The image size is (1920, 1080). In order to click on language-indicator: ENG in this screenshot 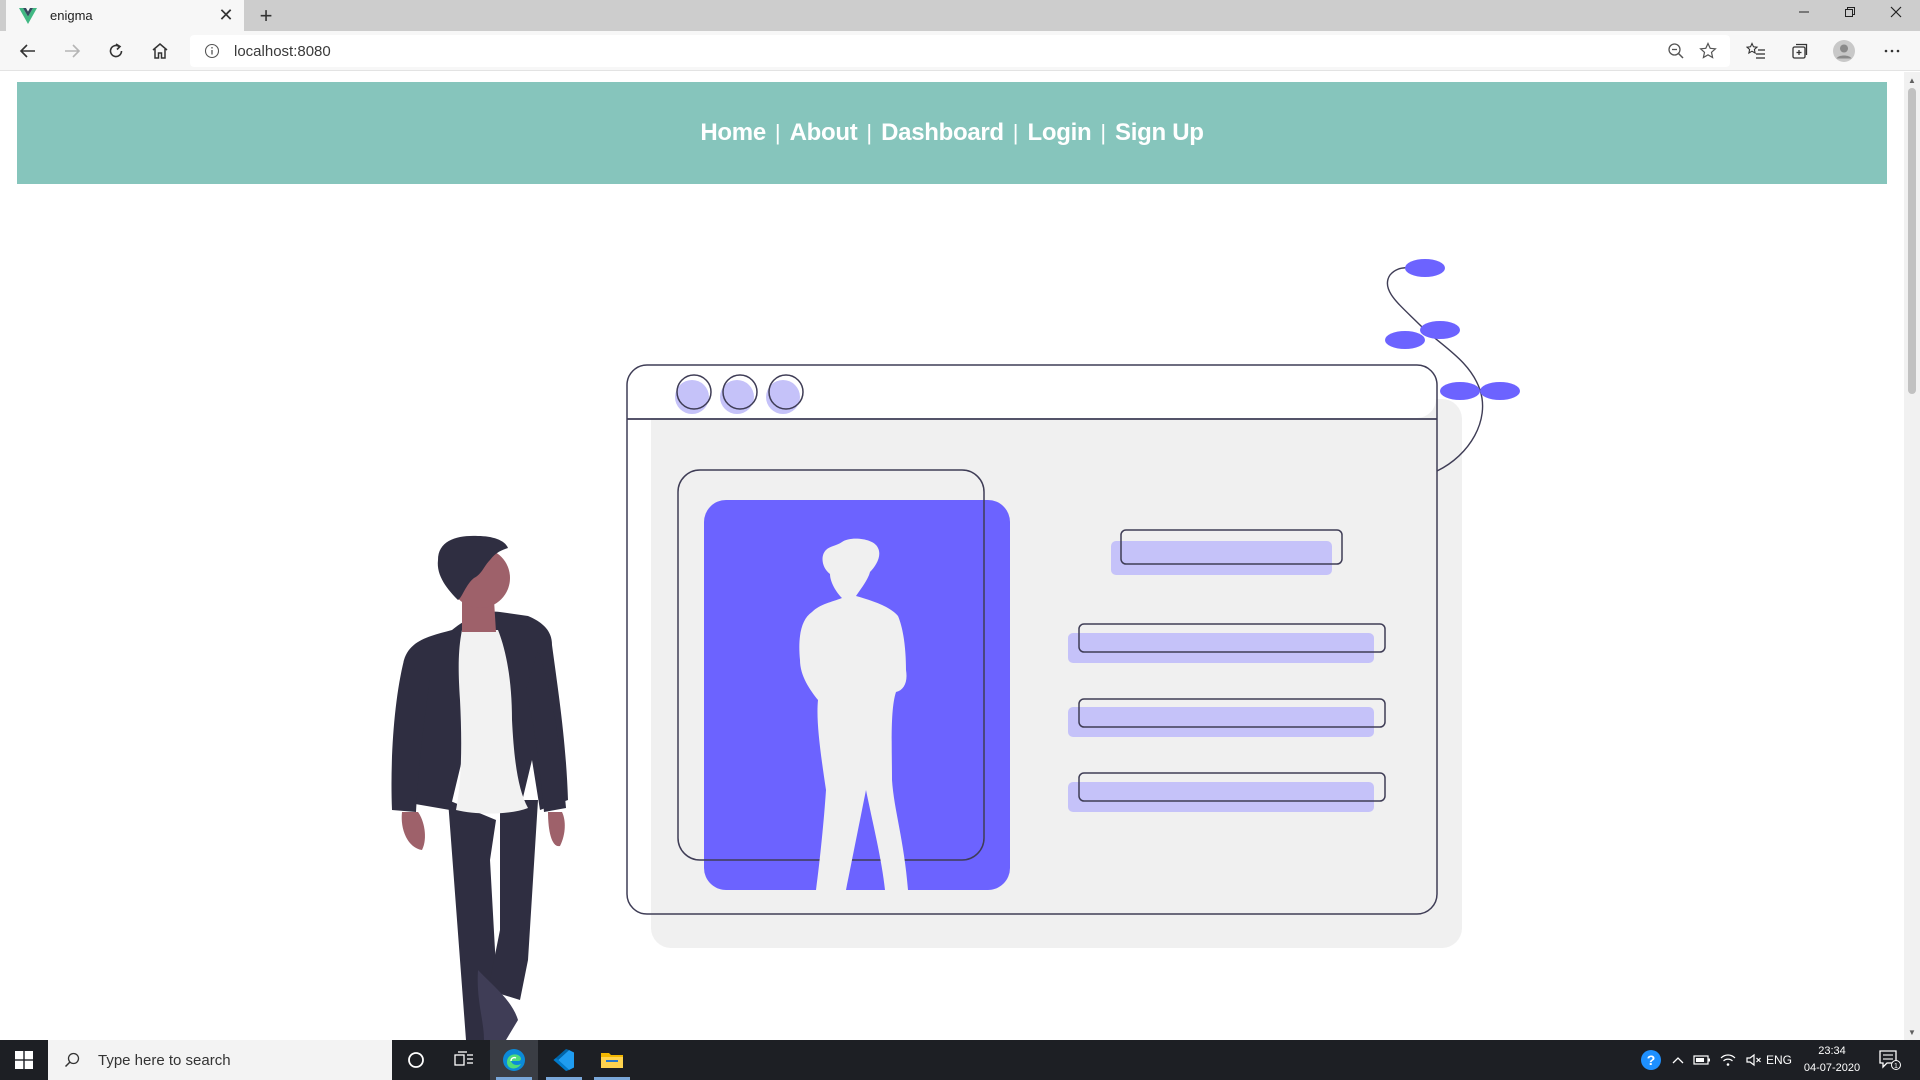, I will do `click(1779, 1060)`.